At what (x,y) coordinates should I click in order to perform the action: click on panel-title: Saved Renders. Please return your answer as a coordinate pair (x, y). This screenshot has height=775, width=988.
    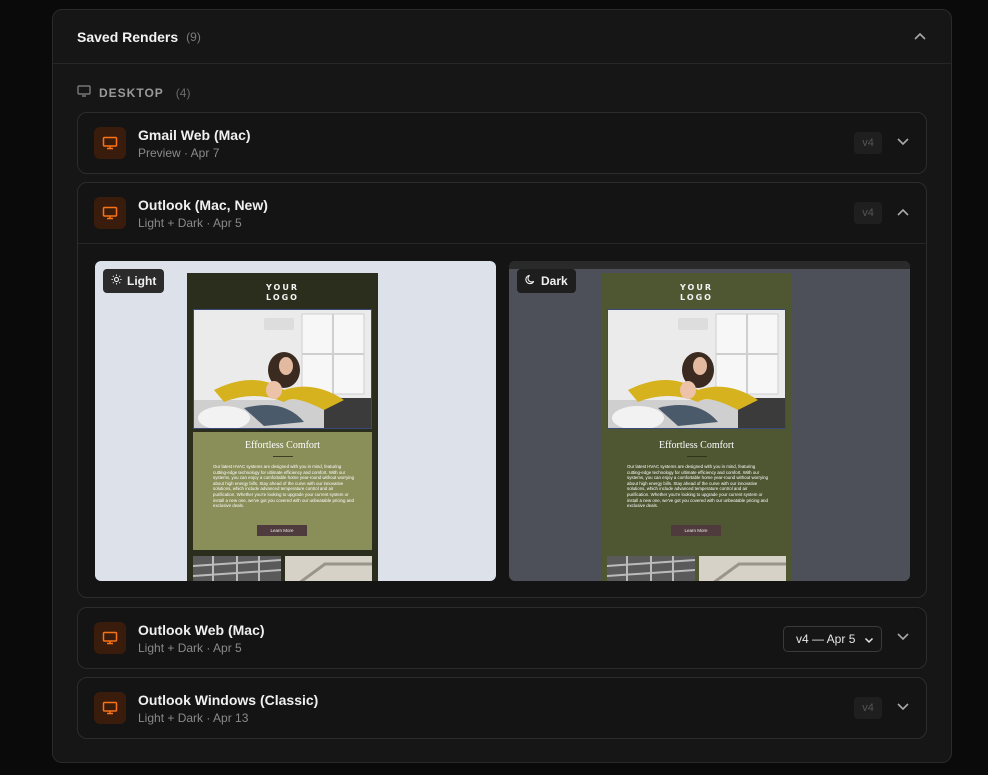
    Looking at the image, I should click on (128, 36).